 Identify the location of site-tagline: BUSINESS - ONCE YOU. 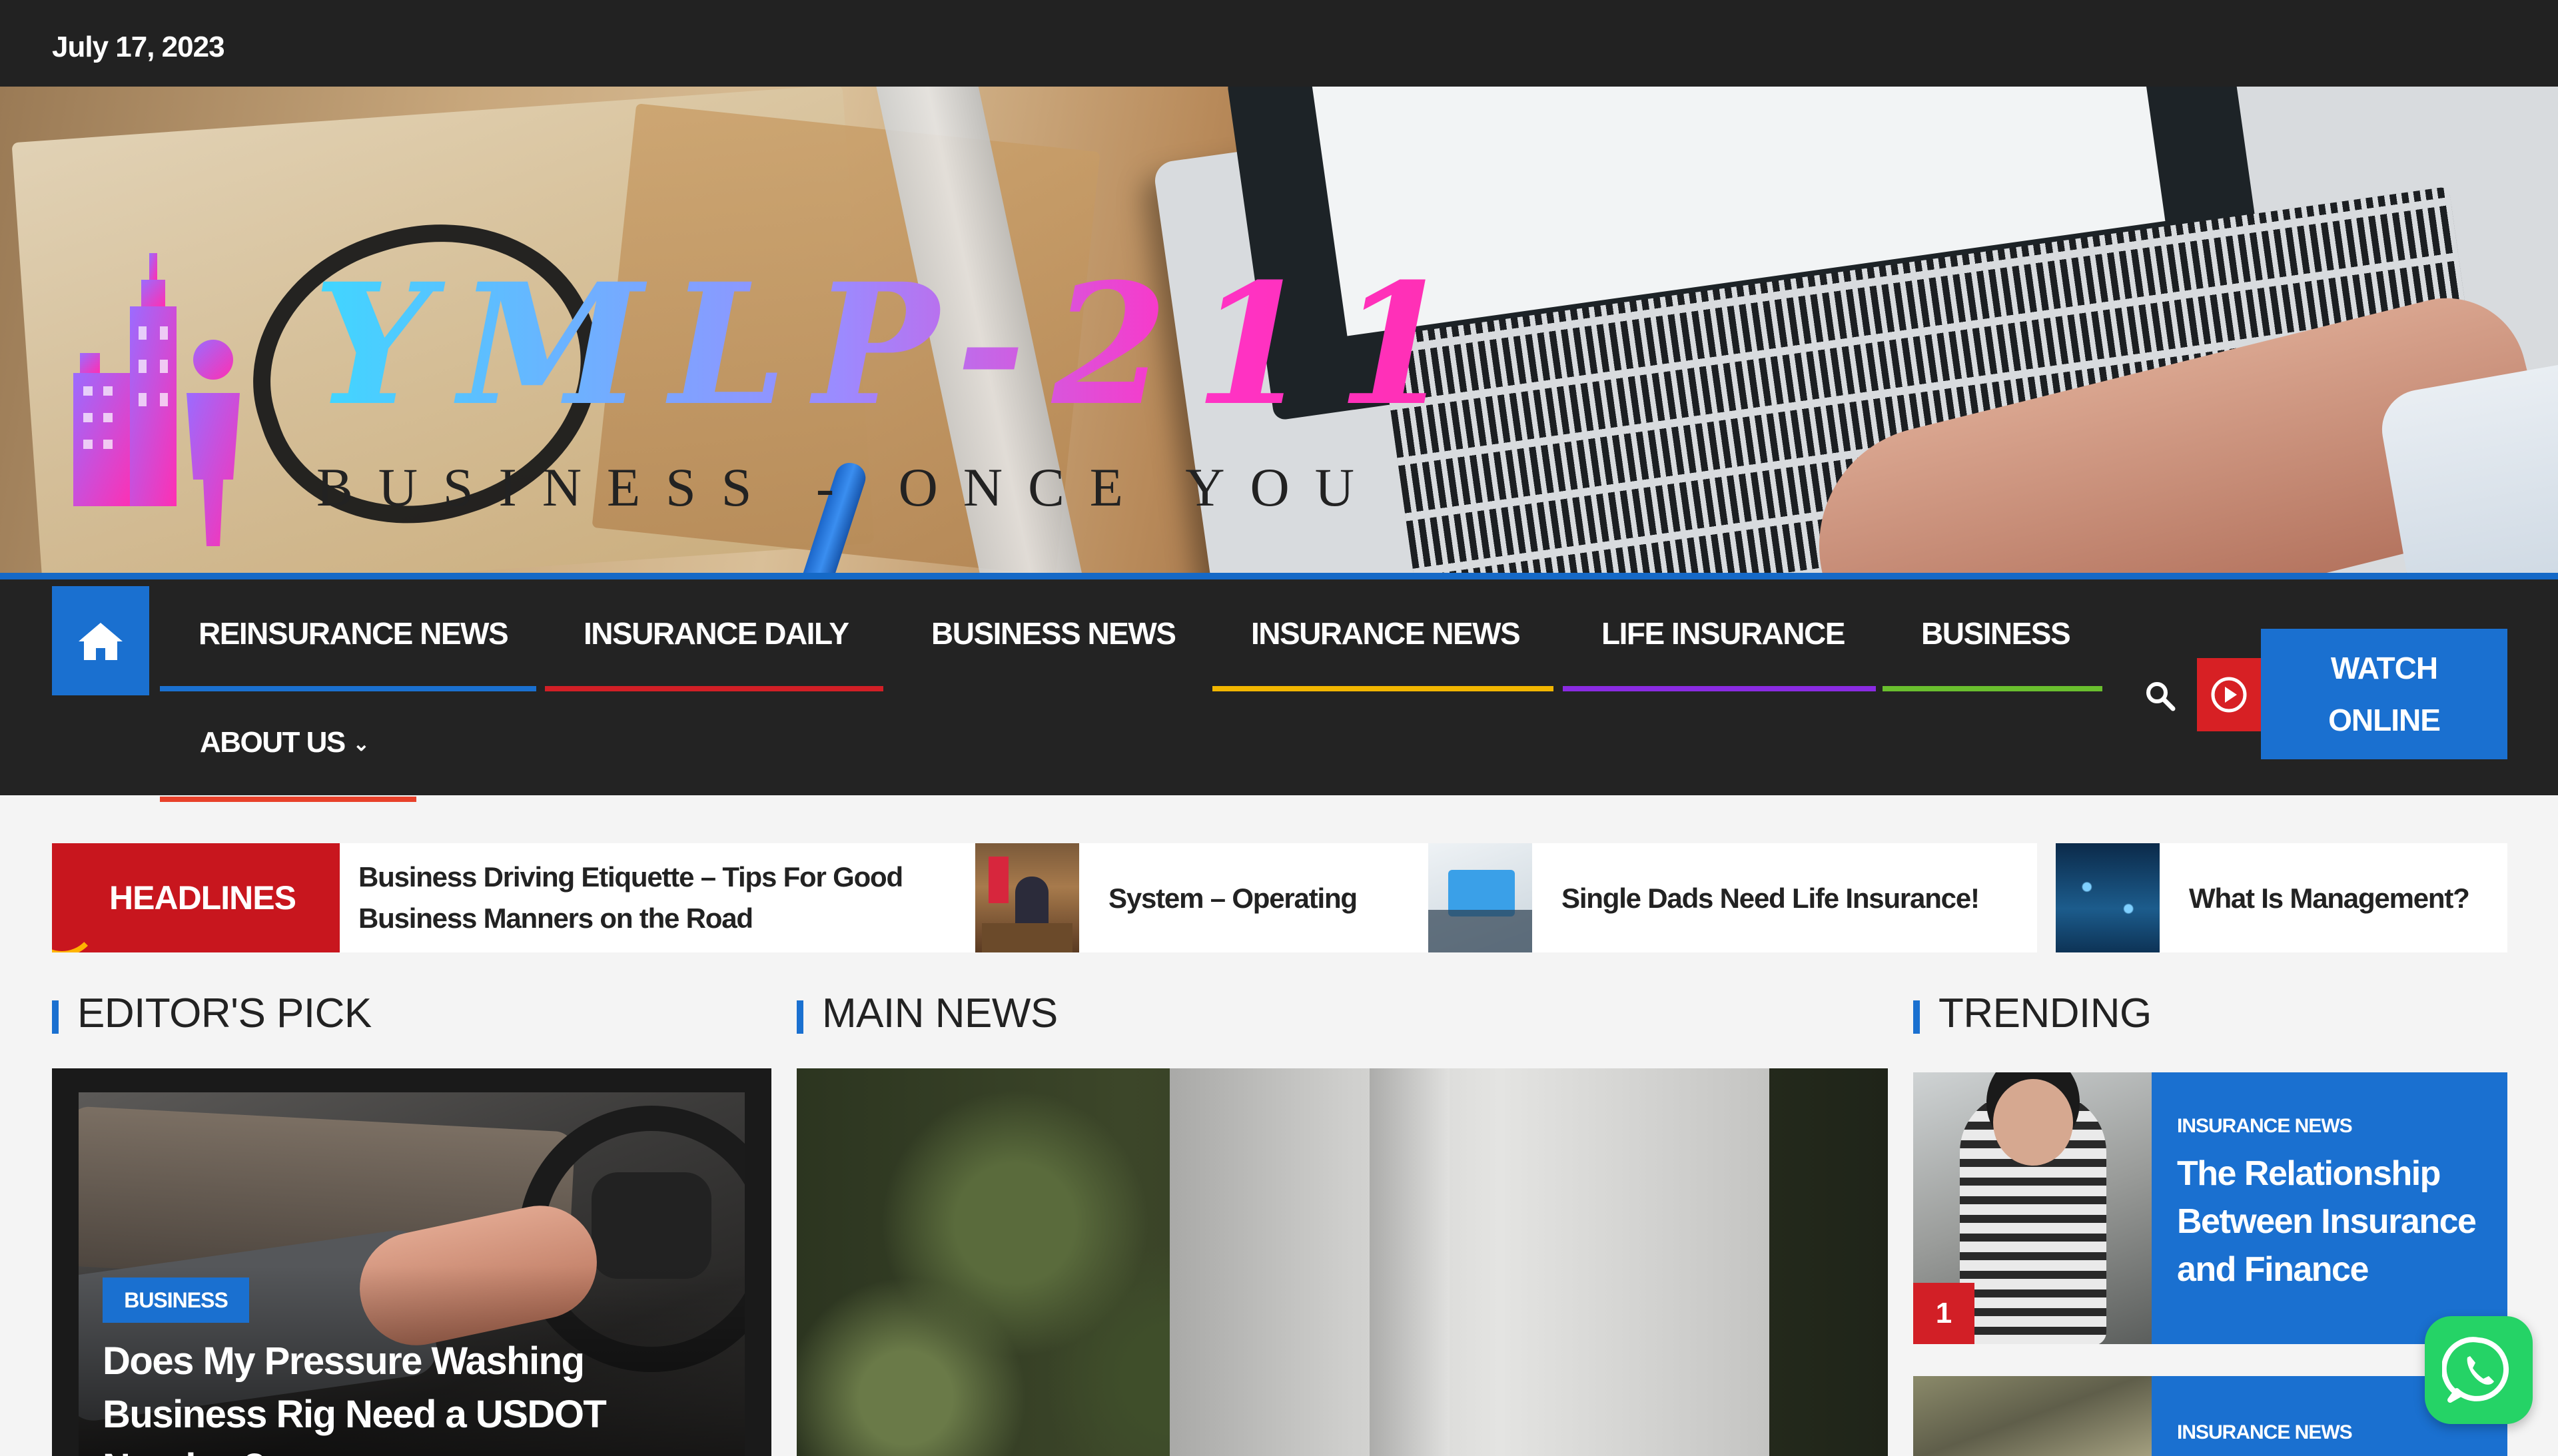
(848, 487).